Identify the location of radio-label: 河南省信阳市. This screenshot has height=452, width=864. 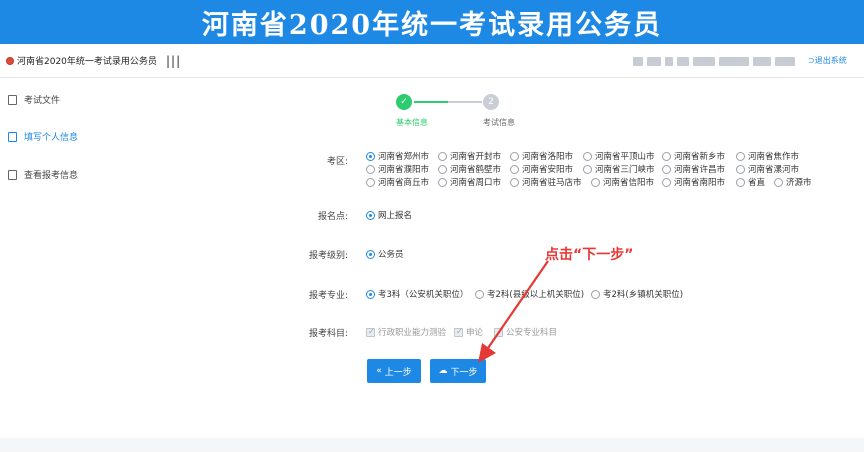
(629, 183).